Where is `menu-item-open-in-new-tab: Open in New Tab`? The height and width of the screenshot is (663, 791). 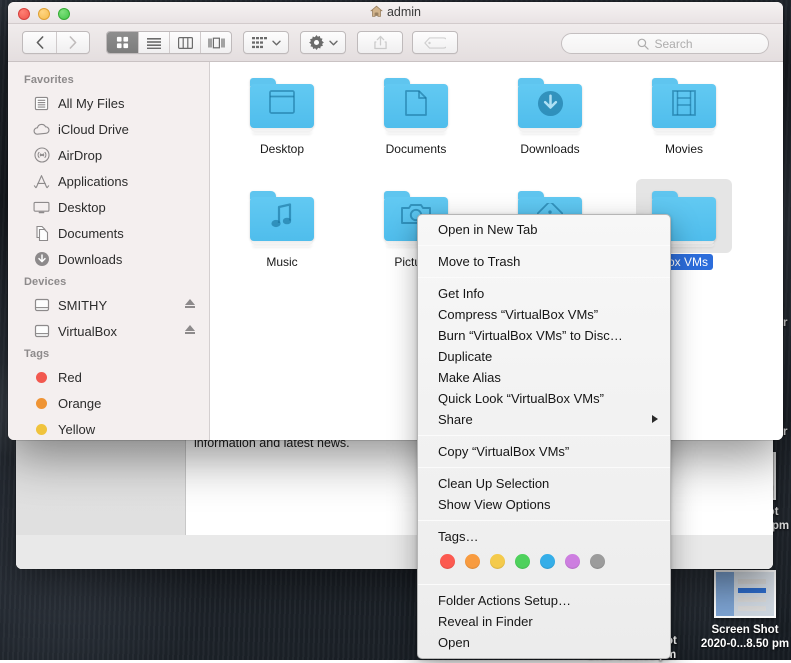 menu-item-open-in-new-tab: Open in New Tab is located at coordinates (544, 229).